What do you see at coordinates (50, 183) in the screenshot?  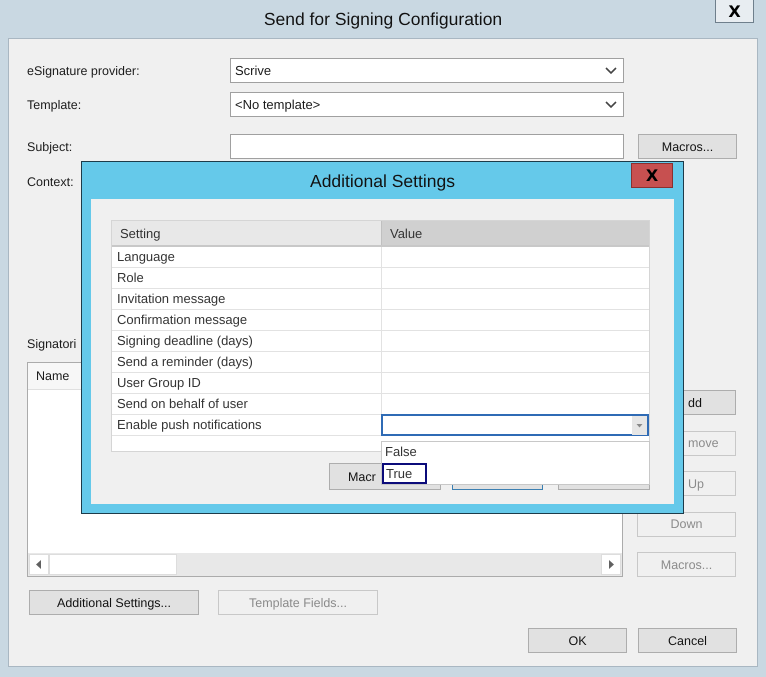 I see `field-label: Context:` at bounding box center [50, 183].